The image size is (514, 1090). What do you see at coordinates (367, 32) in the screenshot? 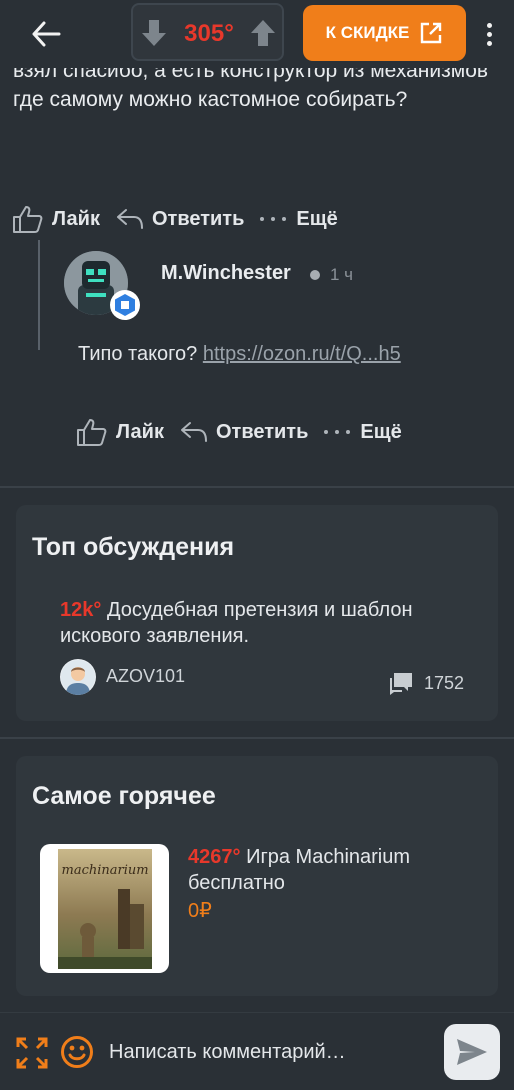
I see `go-to-deal-label: К СКИДКЕ` at bounding box center [367, 32].